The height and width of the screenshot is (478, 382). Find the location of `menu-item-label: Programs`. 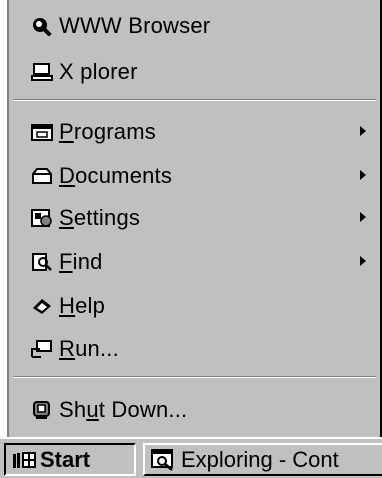

menu-item-label: Programs is located at coordinates (107, 131).